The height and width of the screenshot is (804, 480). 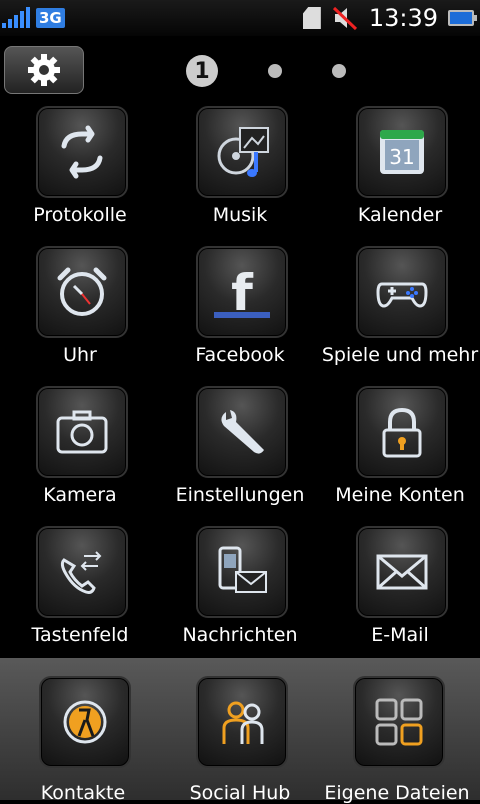 What do you see at coordinates (16, 17) in the screenshot?
I see `signal-strength-icon` at bounding box center [16, 17].